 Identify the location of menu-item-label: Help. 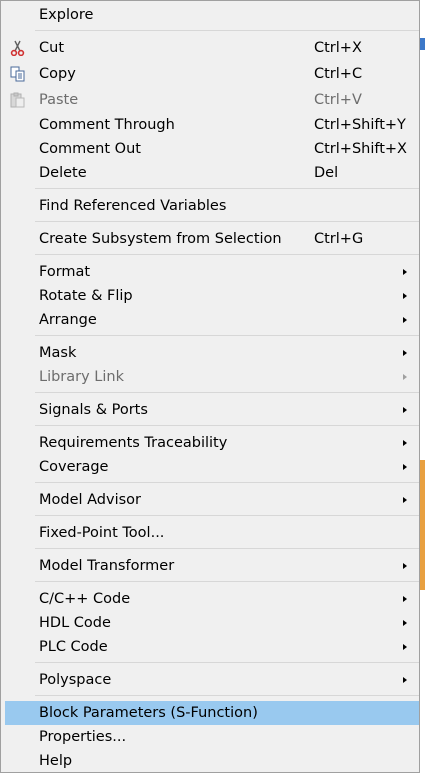
(56, 761).